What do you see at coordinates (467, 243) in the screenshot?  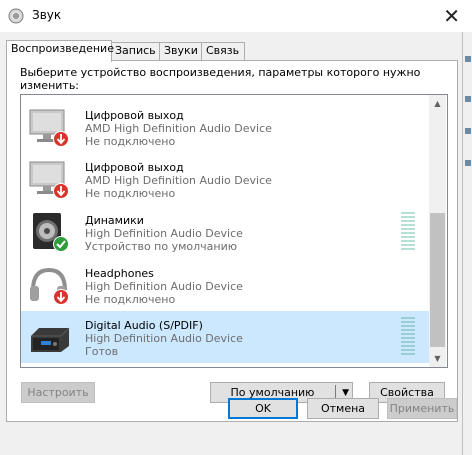 I see `background-window-edge` at bounding box center [467, 243].